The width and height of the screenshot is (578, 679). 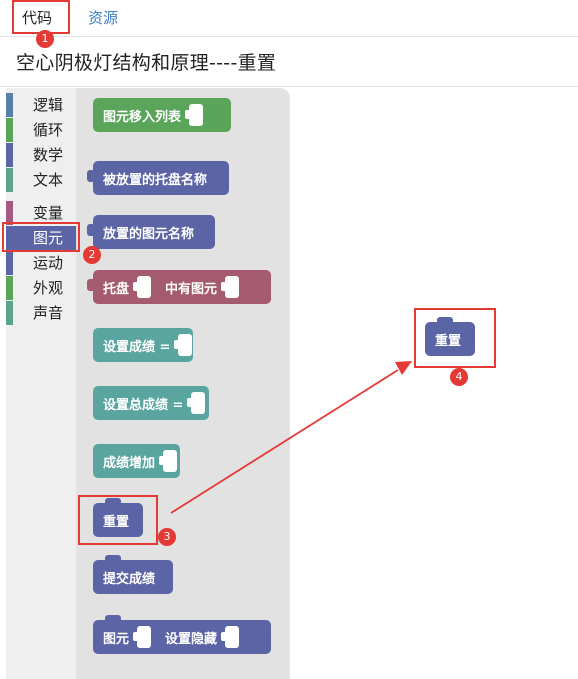 What do you see at coordinates (167, 537) in the screenshot?
I see `step-badge-3: 3` at bounding box center [167, 537].